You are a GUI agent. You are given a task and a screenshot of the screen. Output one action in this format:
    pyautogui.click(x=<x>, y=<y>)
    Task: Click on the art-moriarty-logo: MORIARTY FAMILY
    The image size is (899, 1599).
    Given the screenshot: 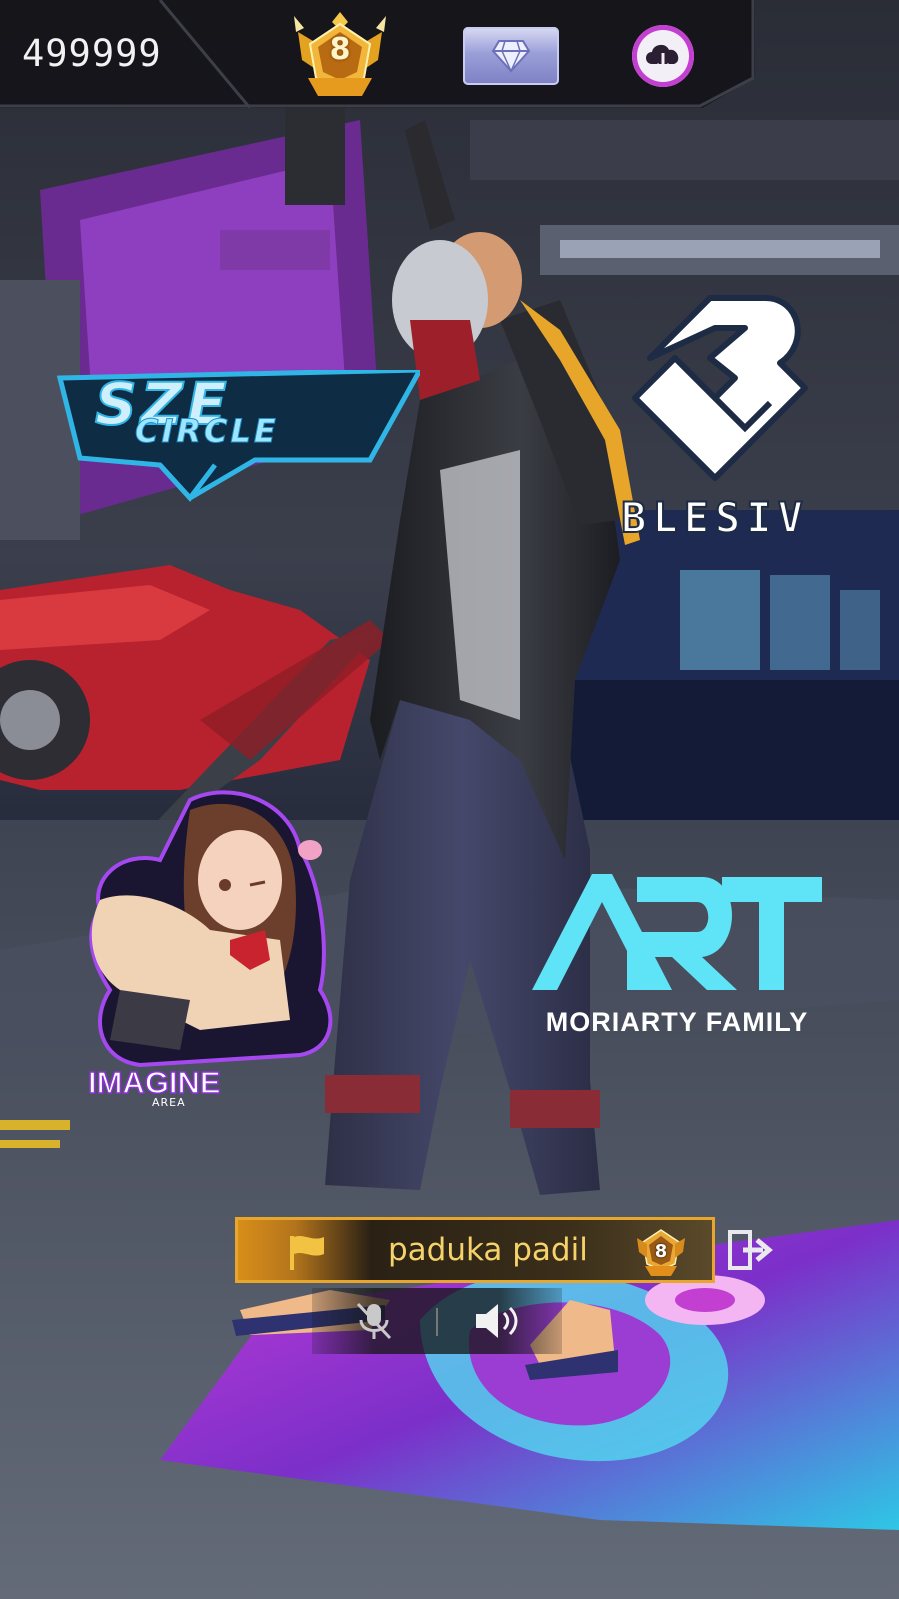 What is the action you would take?
    pyautogui.click(x=677, y=957)
    